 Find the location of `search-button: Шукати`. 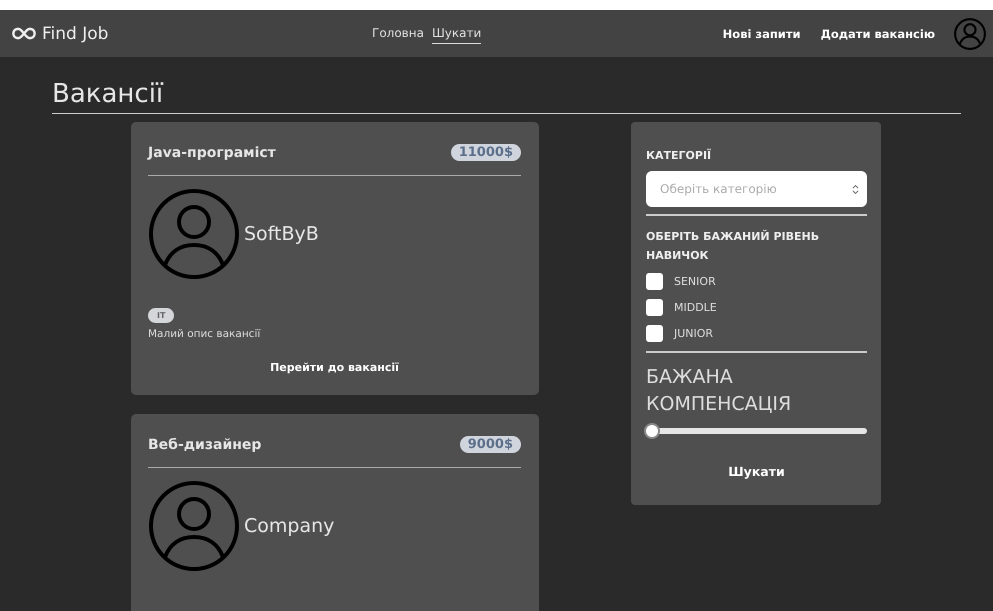

search-button: Шукати is located at coordinates (756, 471).